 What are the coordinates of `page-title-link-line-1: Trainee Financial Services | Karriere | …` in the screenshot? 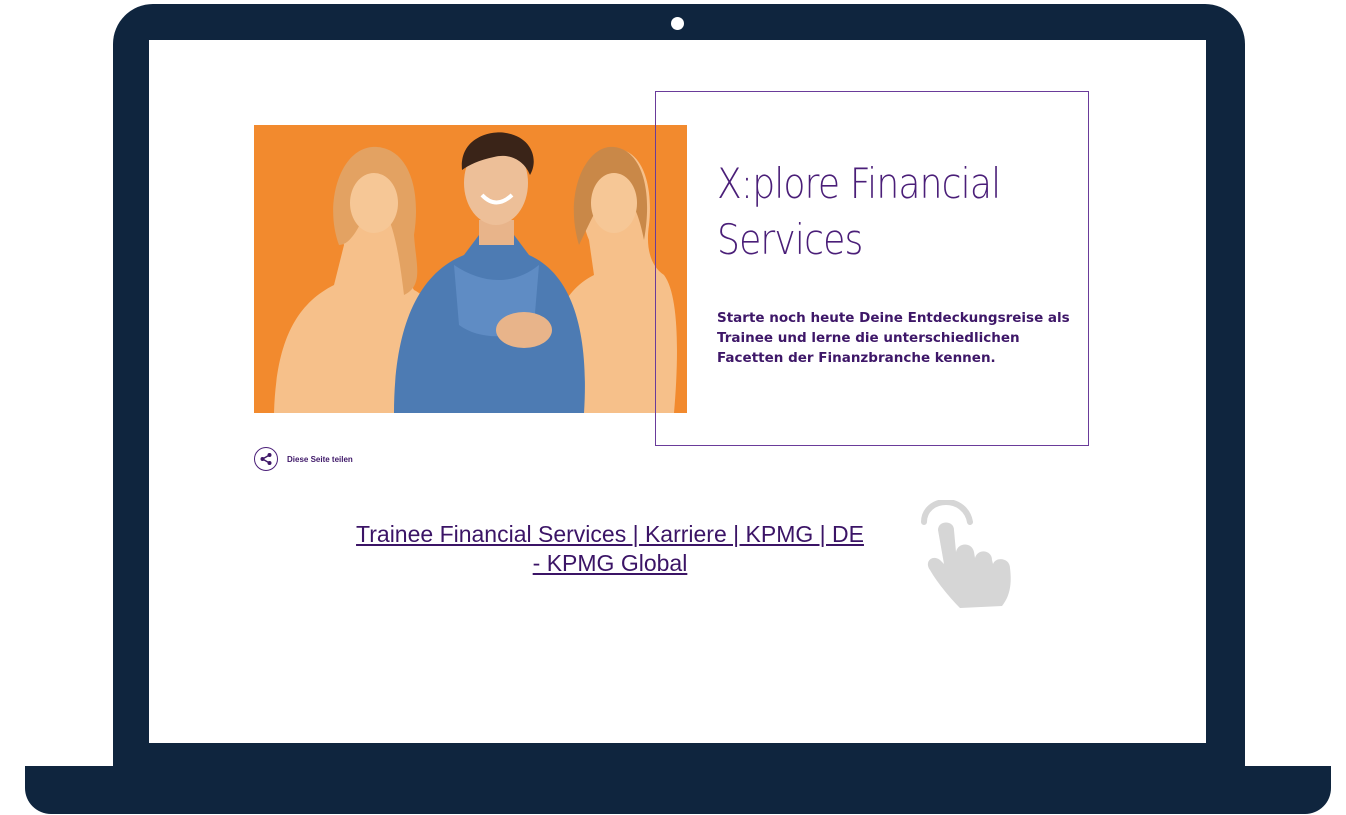 It's located at (610, 534).